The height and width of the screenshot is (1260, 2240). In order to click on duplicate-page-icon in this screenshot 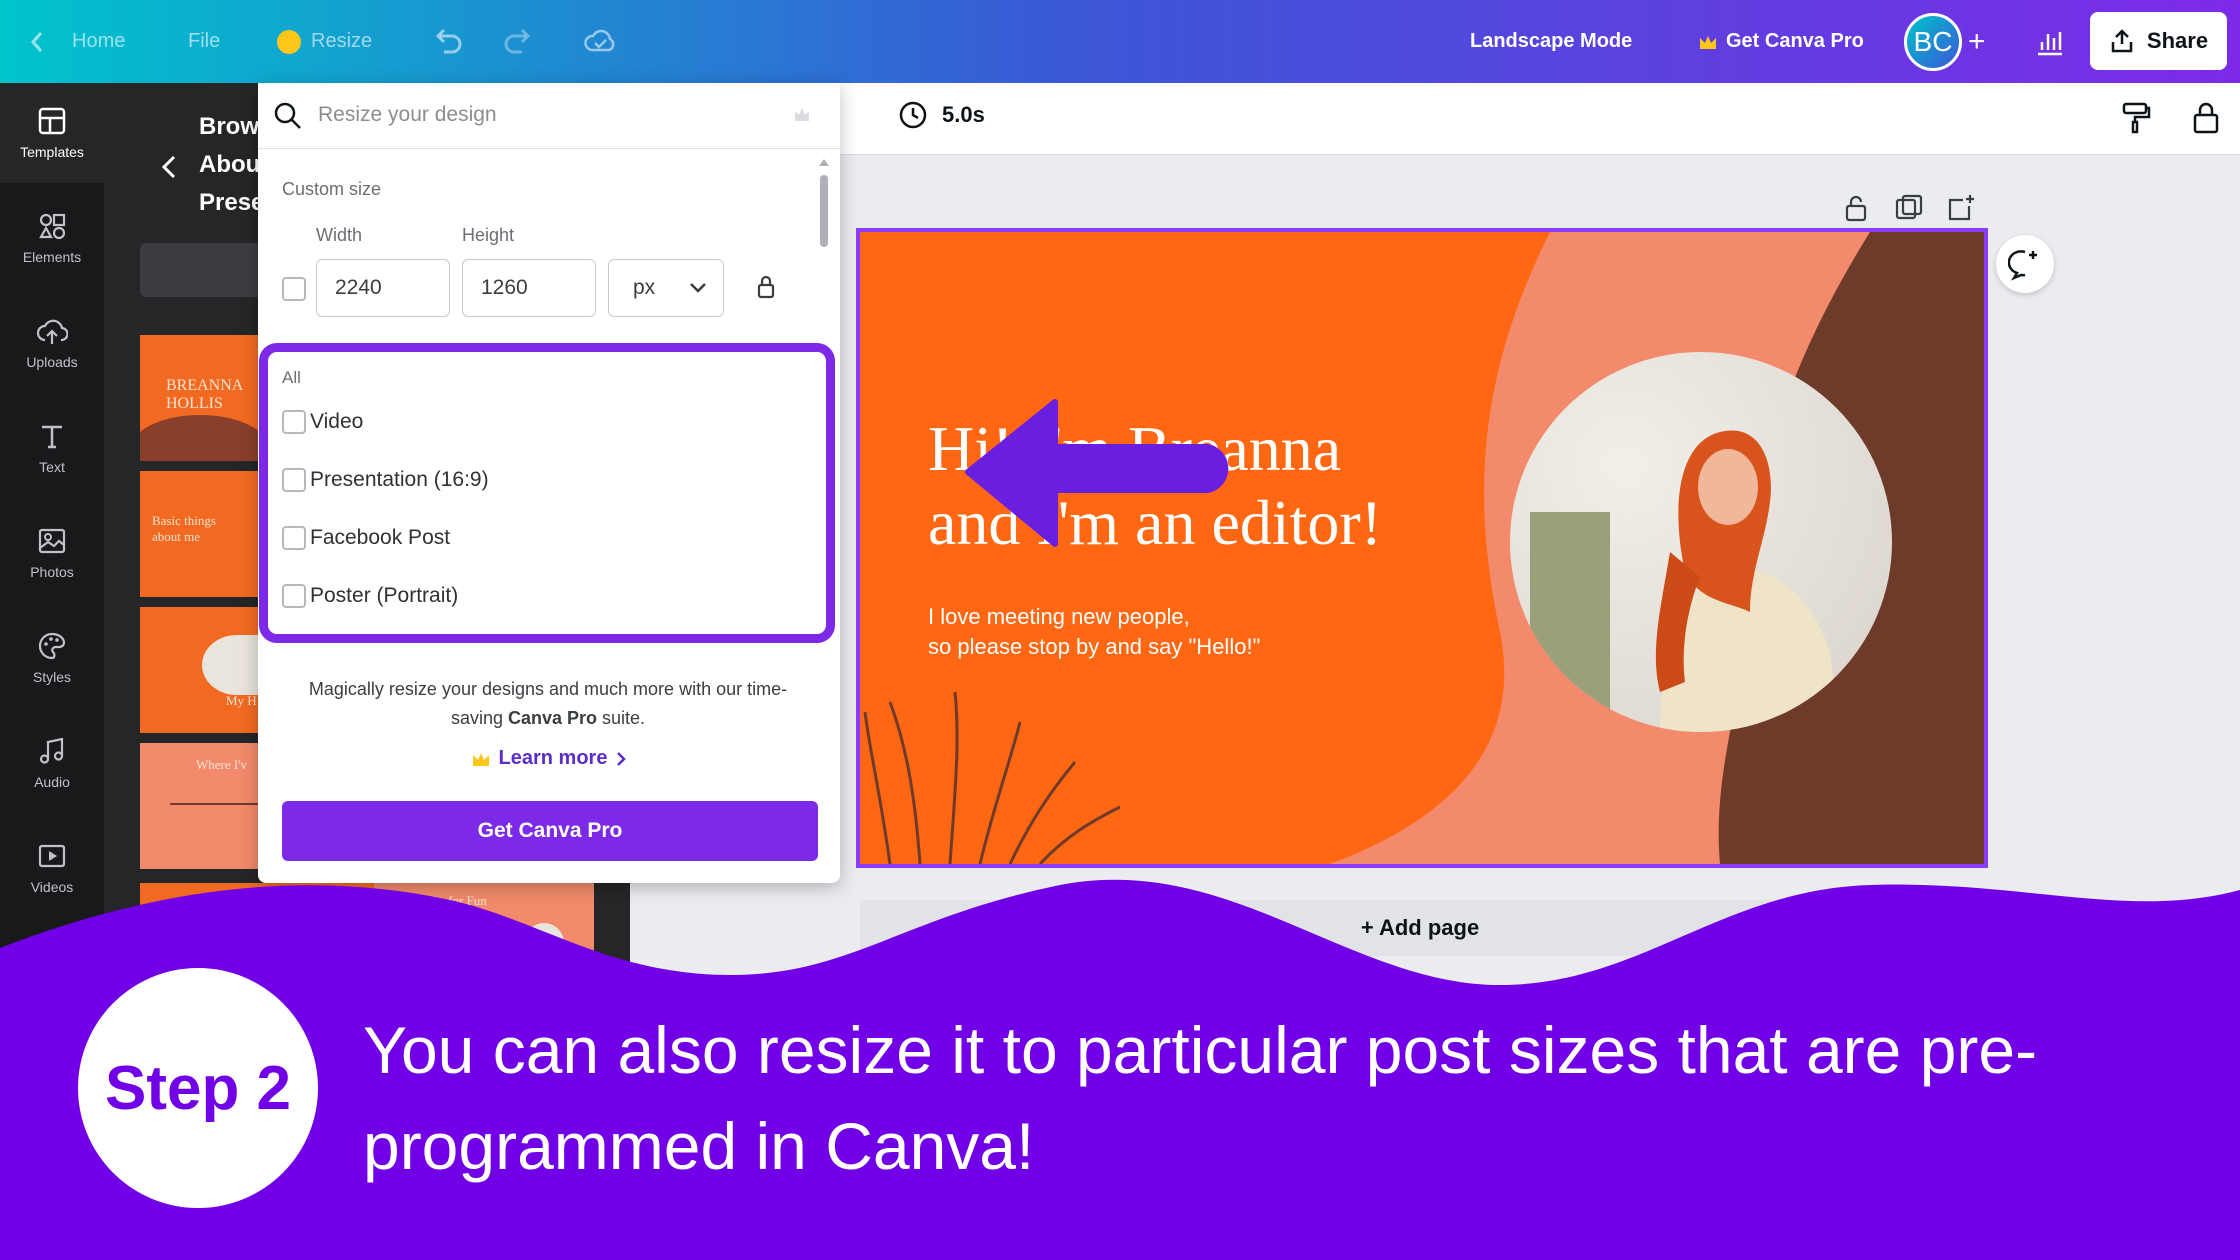, I will do `click(1909, 208)`.